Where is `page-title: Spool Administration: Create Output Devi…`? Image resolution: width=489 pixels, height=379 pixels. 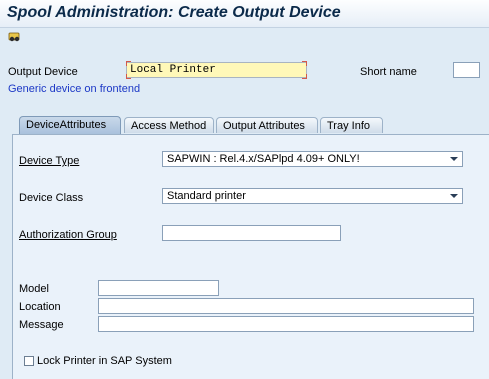
page-title: Spool Administration: Create Output Devi… is located at coordinates (174, 12).